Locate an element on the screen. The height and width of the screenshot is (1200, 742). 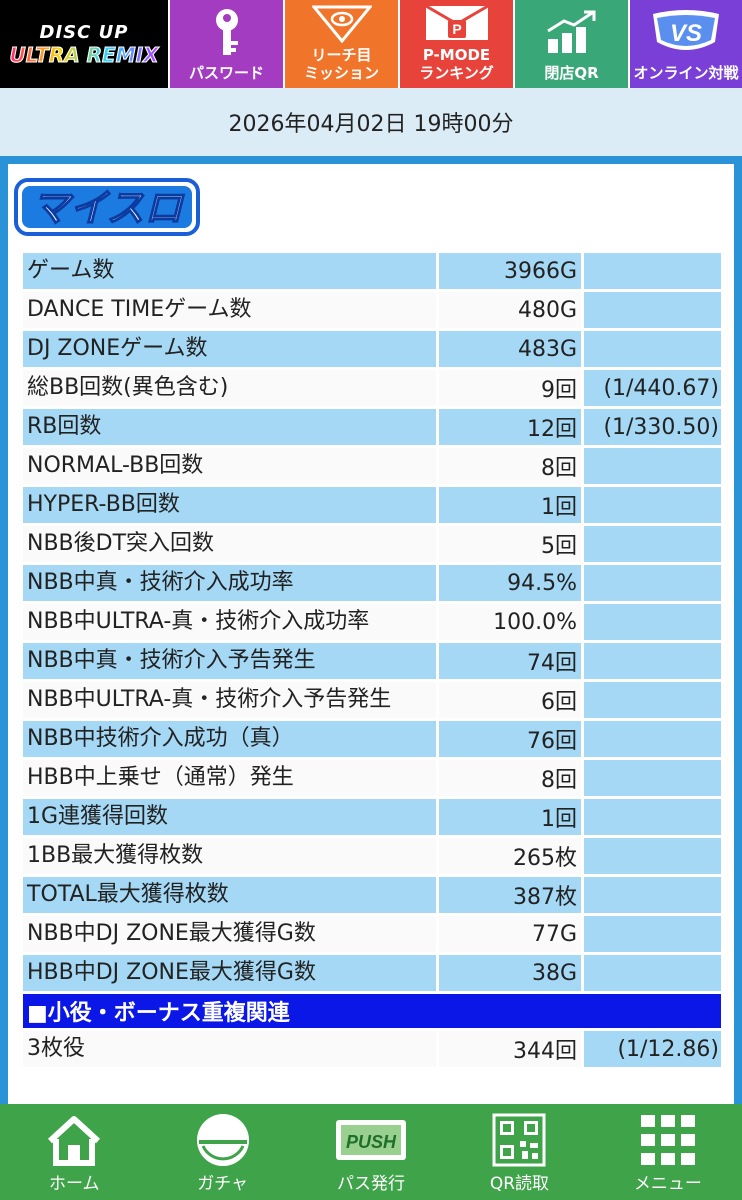
stat-label: HBB中DJ ZONE最大獲得G数 is located at coordinates (229, 973).